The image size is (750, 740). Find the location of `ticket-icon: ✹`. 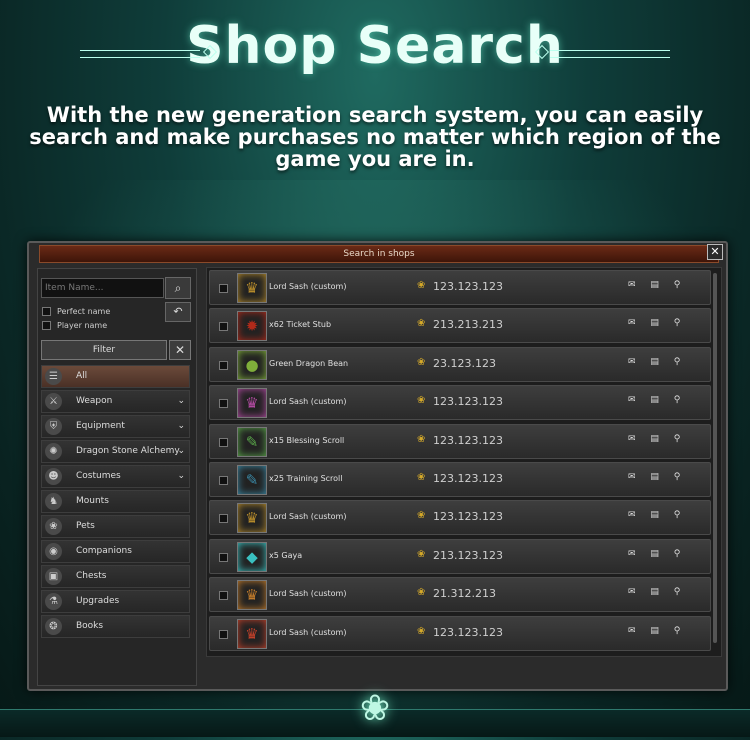

ticket-icon: ✹ is located at coordinates (252, 326).